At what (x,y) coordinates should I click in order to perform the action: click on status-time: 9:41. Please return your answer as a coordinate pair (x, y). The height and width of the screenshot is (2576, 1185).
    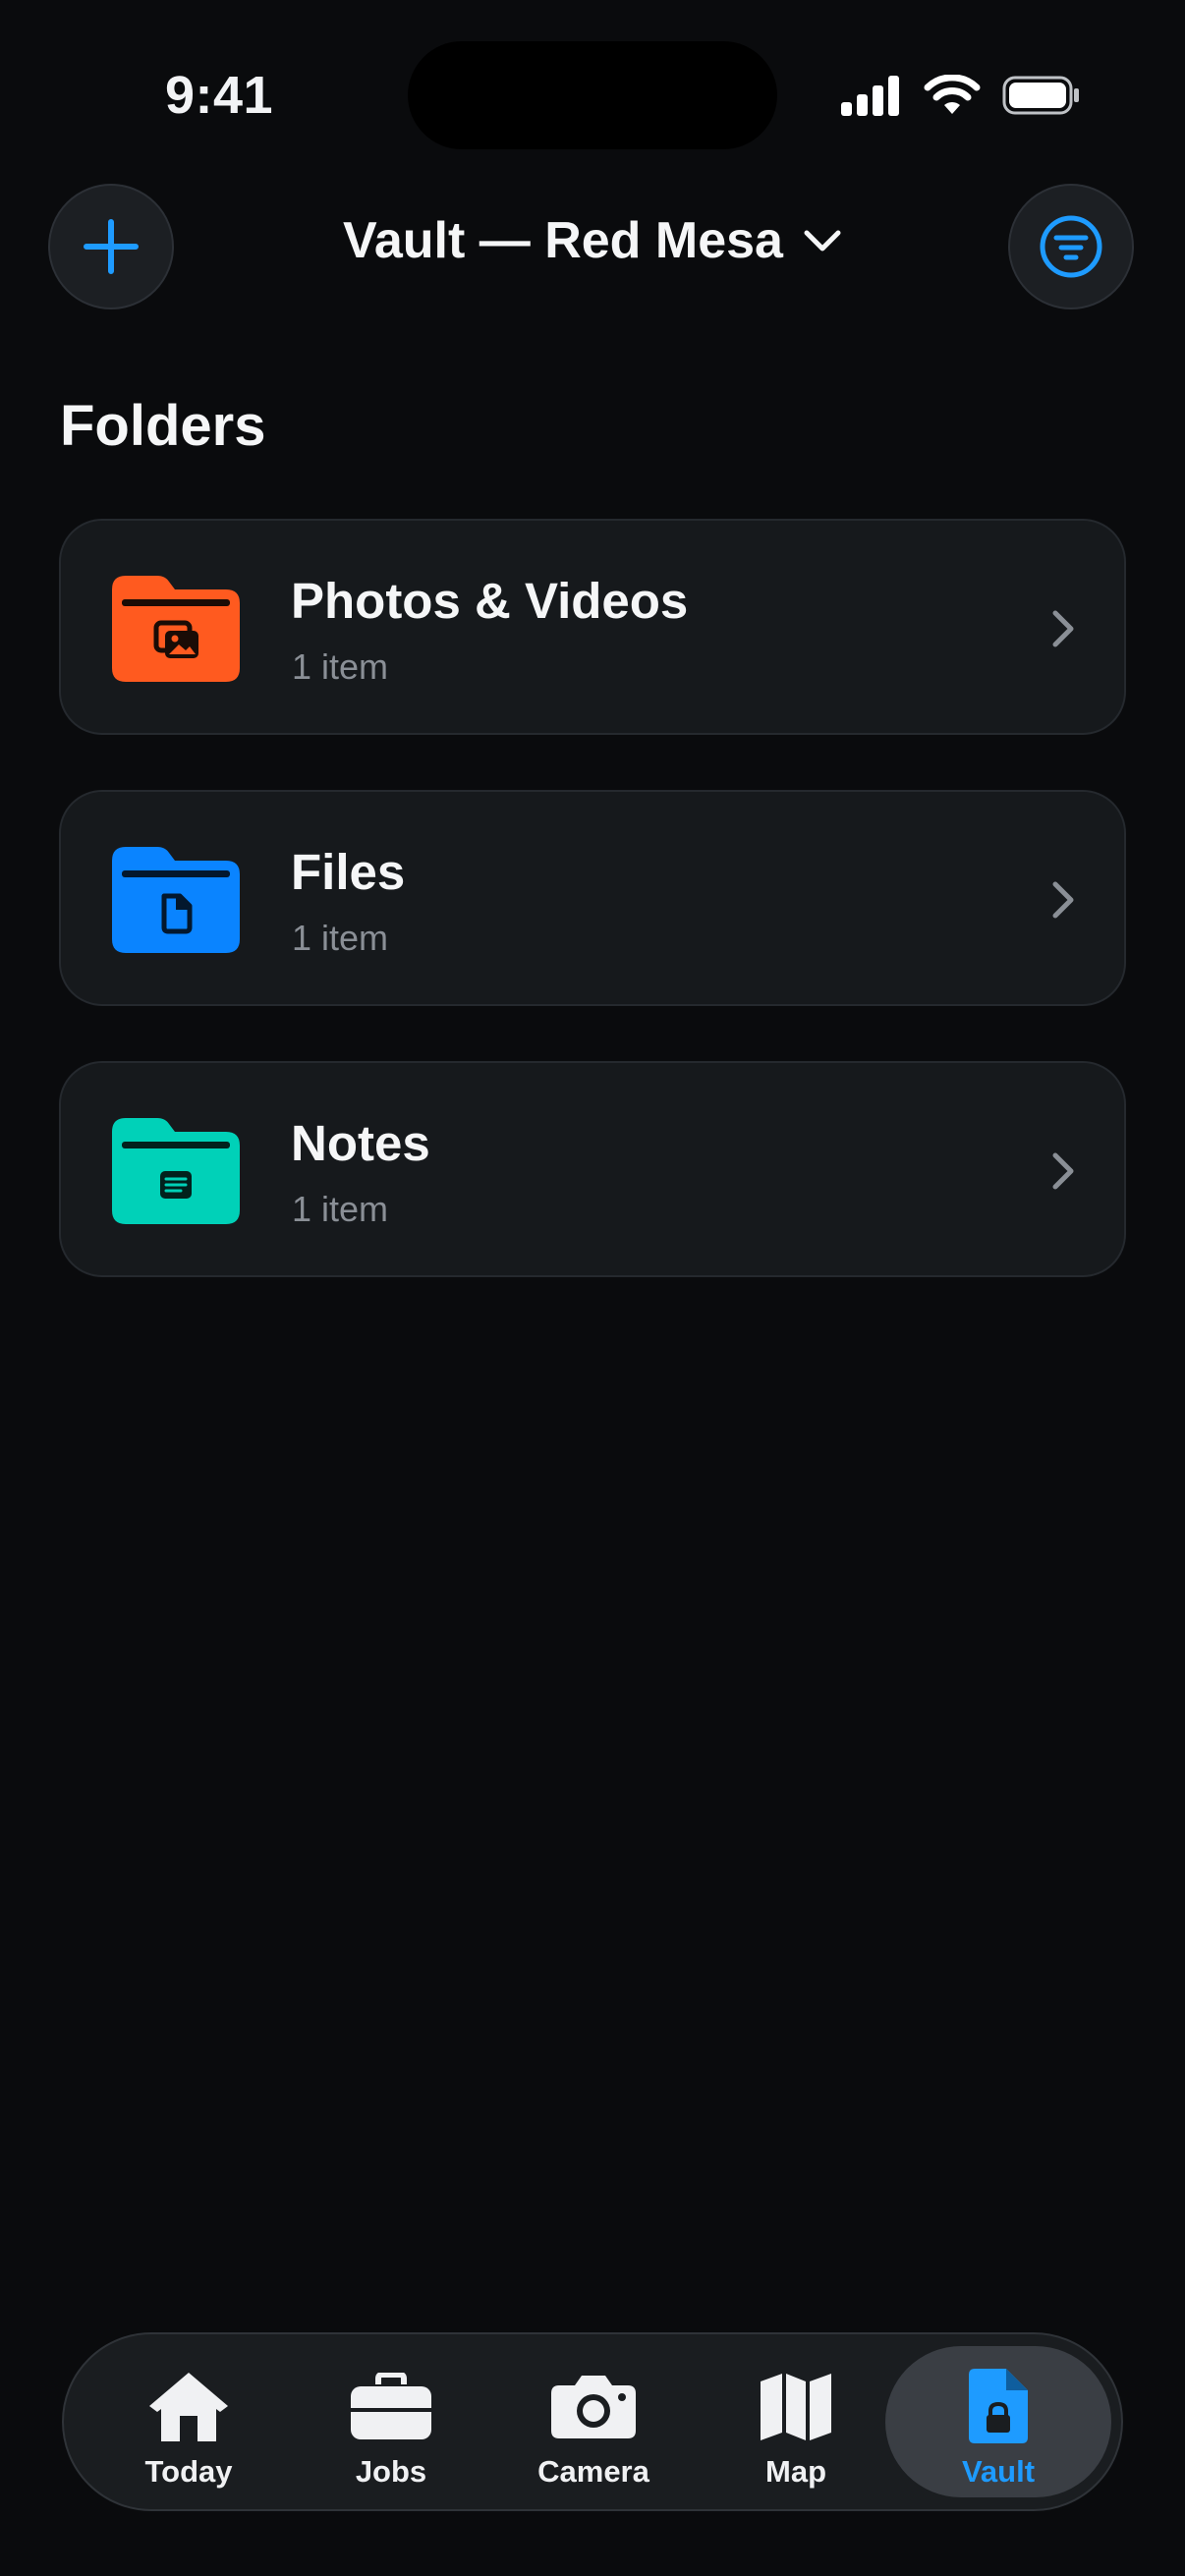
    Looking at the image, I should click on (220, 95).